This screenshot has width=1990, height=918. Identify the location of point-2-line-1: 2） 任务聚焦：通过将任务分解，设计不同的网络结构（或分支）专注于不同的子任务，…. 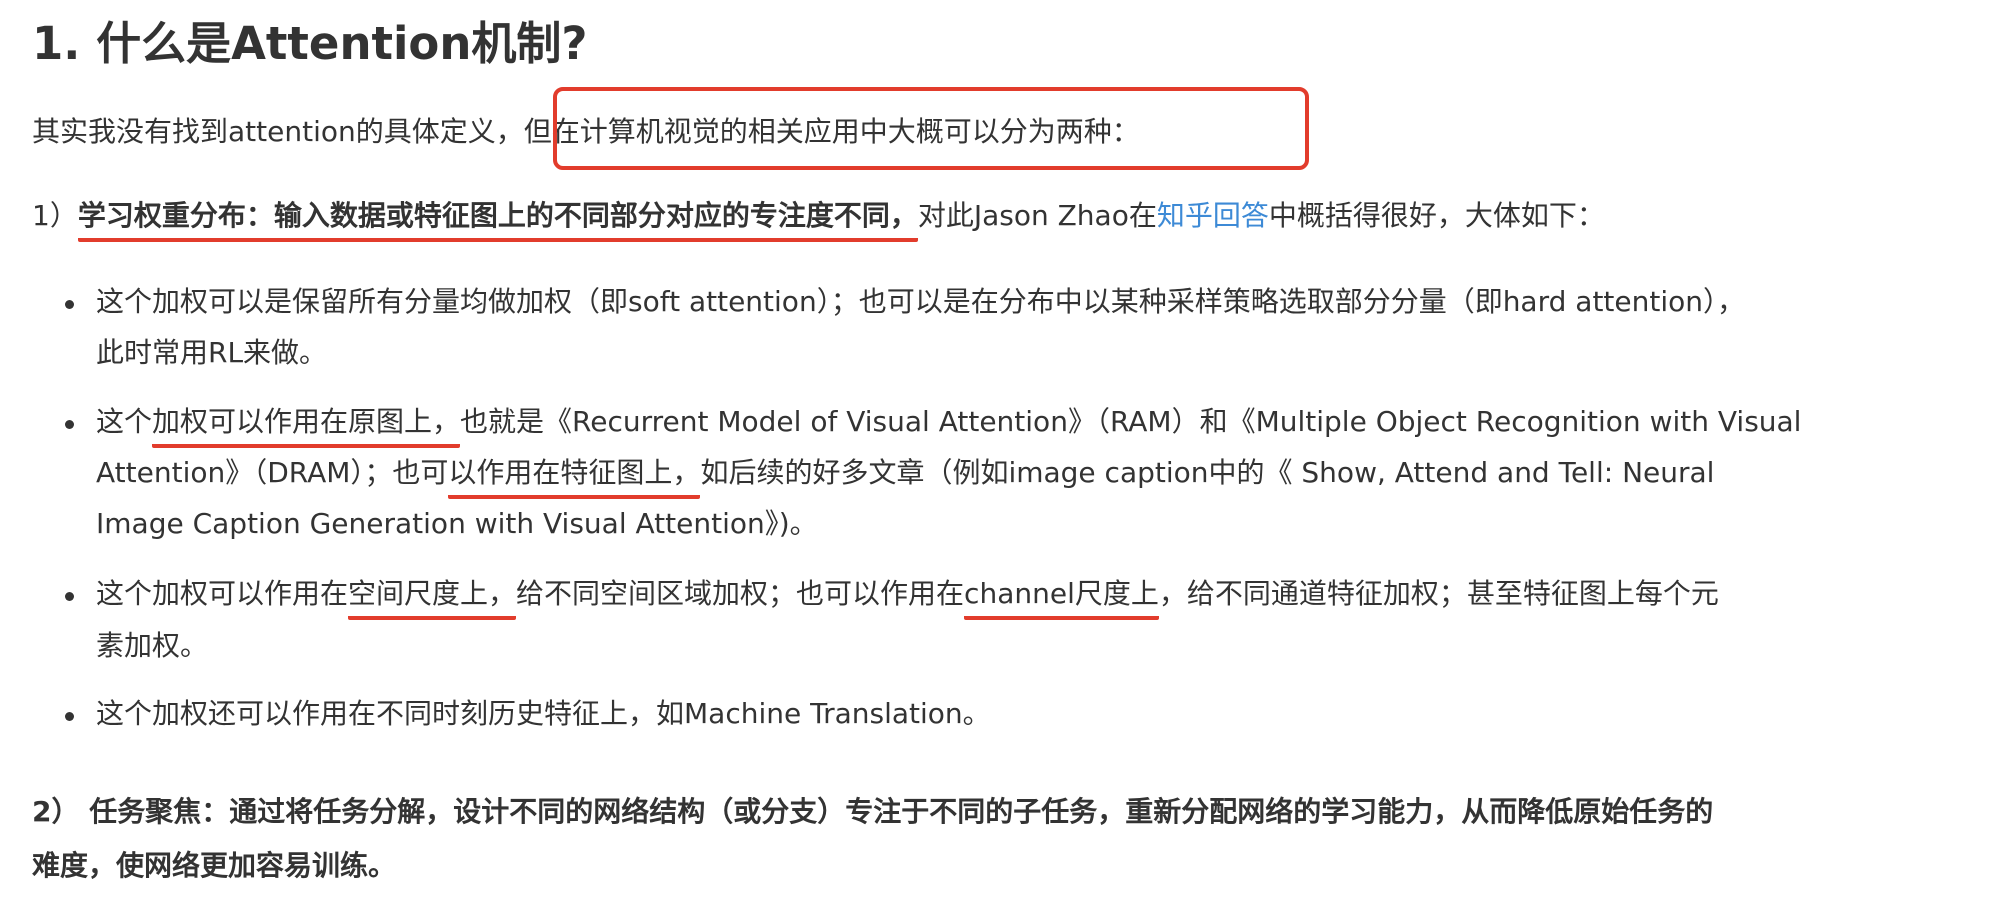
(873, 811).